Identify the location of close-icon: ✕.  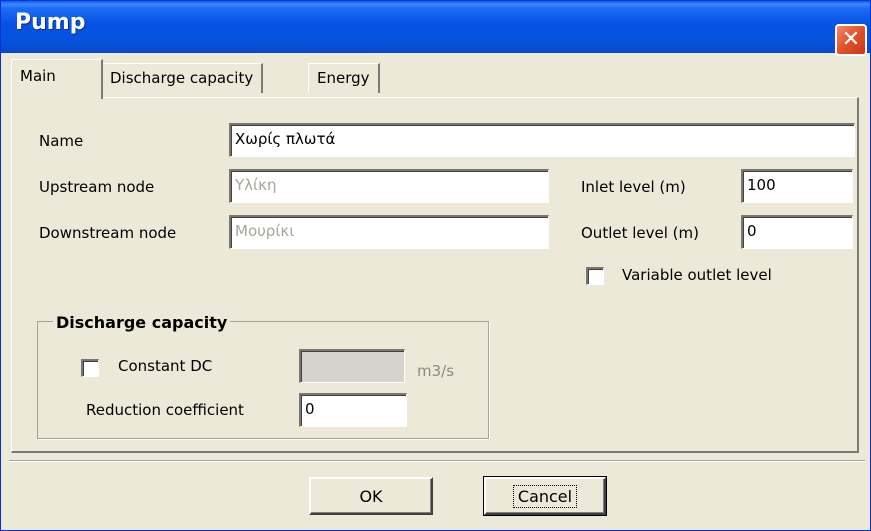
(851, 39).